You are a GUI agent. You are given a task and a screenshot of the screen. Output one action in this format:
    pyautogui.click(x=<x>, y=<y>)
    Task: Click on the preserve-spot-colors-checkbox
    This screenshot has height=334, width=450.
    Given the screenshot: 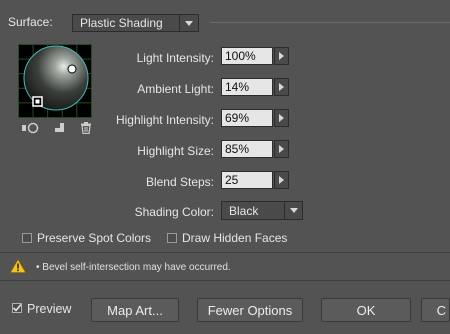 What is the action you would take?
    pyautogui.click(x=27, y=238)
    